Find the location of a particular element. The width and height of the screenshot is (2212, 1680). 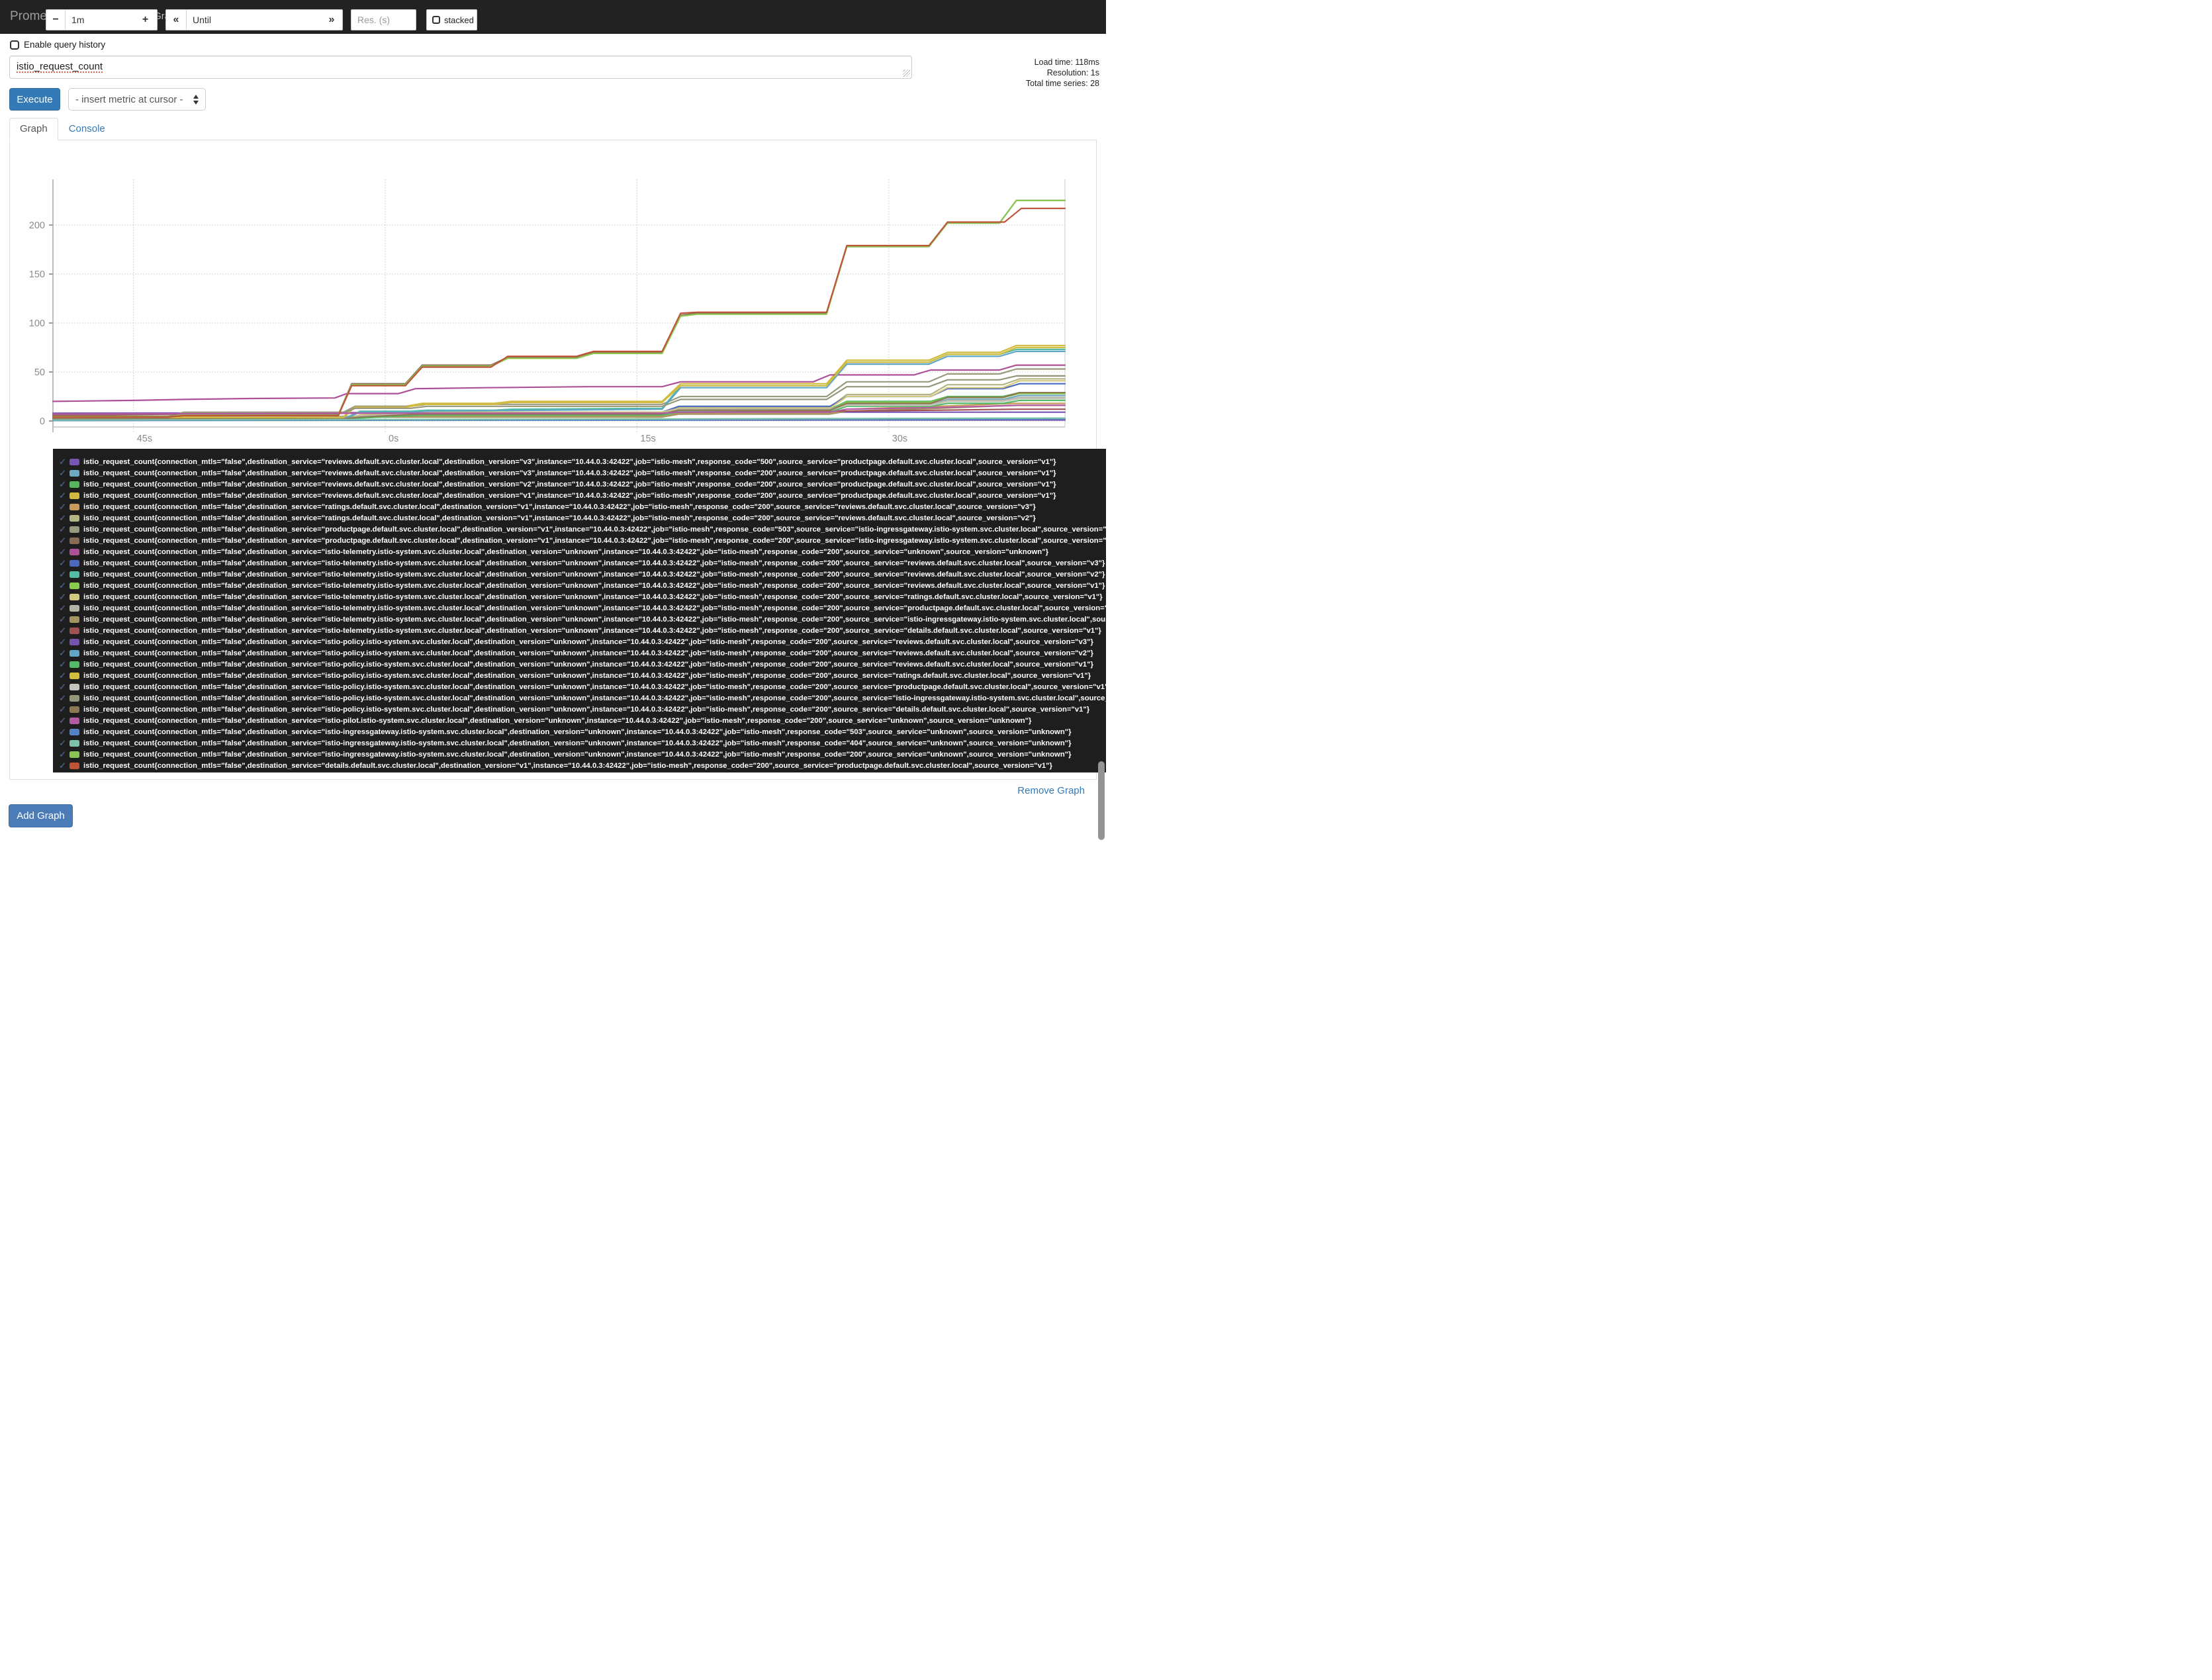

x-tick-label: 0s is located at coordinates (393, 439).